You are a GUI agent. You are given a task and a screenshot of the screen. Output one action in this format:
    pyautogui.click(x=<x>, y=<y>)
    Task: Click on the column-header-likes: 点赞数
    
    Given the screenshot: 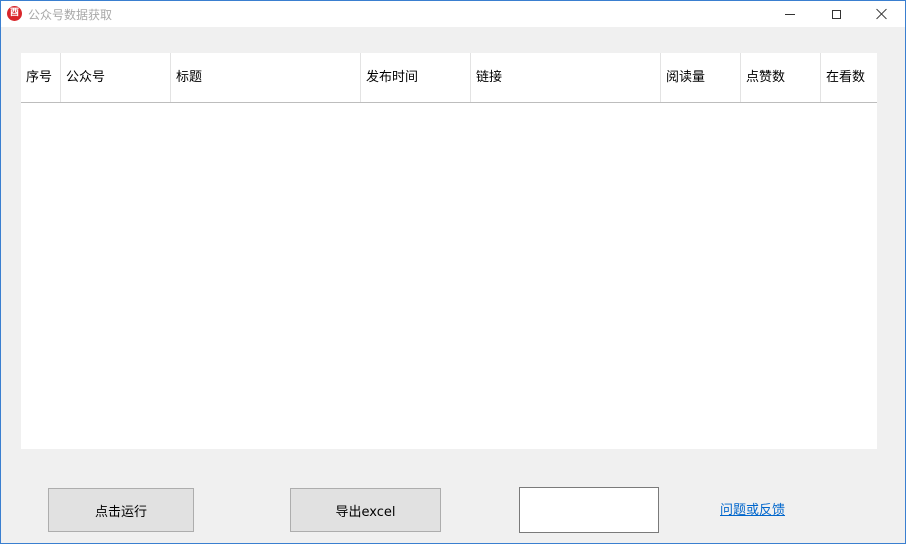 What is the action you would take?
    pyautogui.click(x=781, y=77)
    